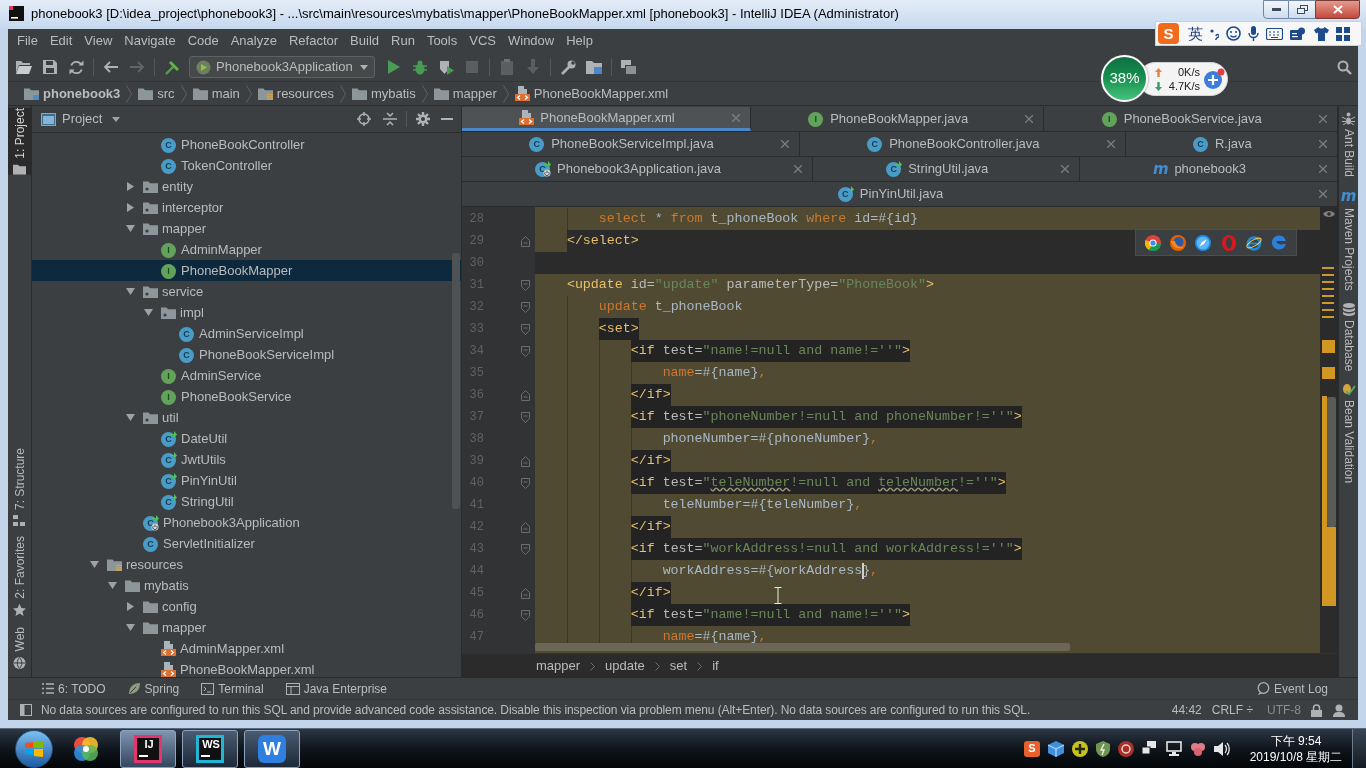 This screenshot has width=1366, height=768. I want to click on menu-item: Tools, so click(442, 41).